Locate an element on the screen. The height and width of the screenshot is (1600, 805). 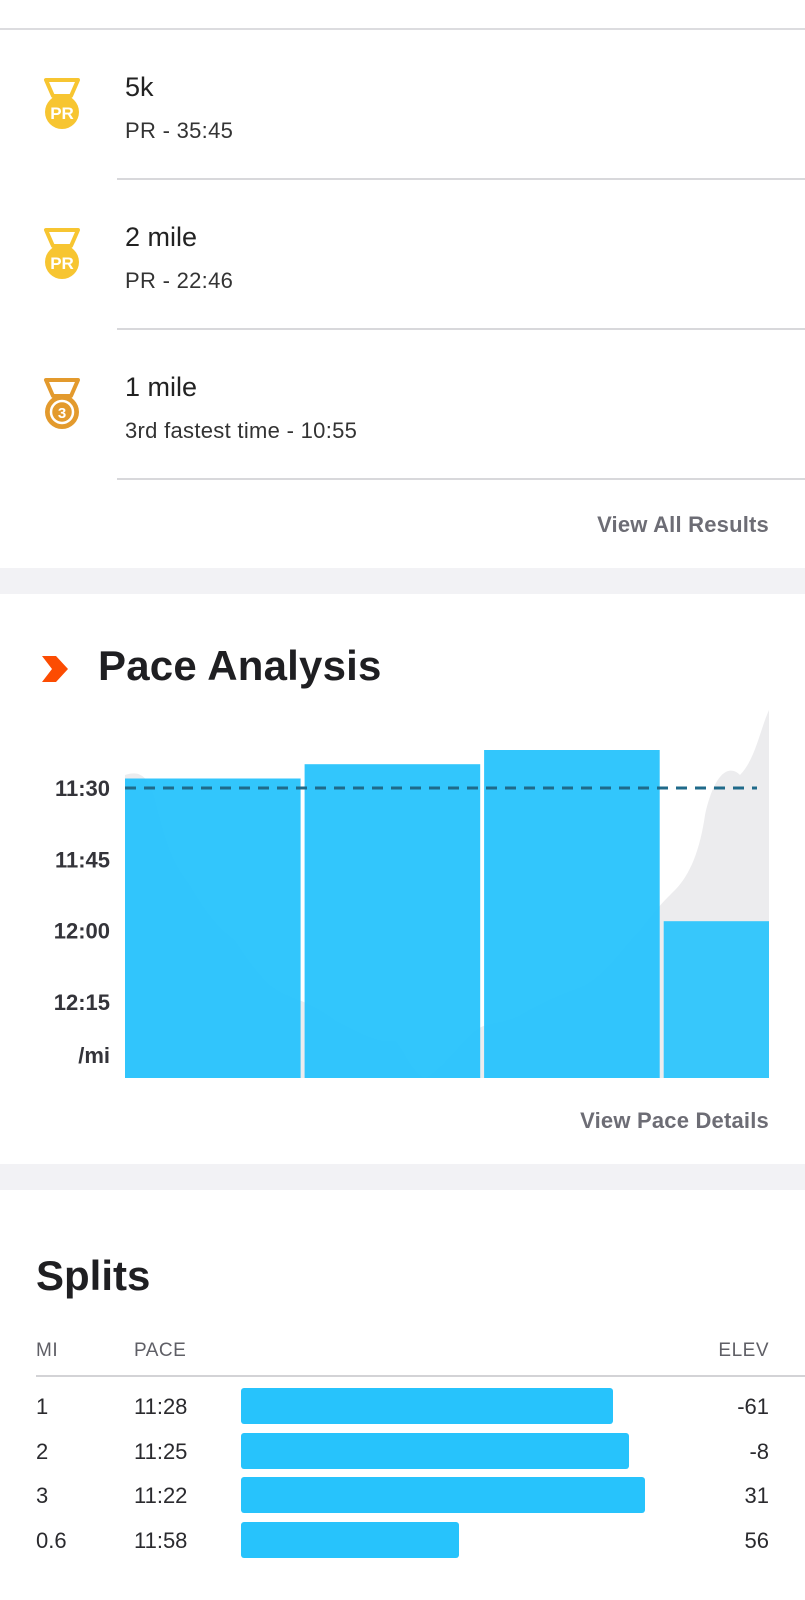
split-pace: 11:28 is located at coordinates (161, 1406).